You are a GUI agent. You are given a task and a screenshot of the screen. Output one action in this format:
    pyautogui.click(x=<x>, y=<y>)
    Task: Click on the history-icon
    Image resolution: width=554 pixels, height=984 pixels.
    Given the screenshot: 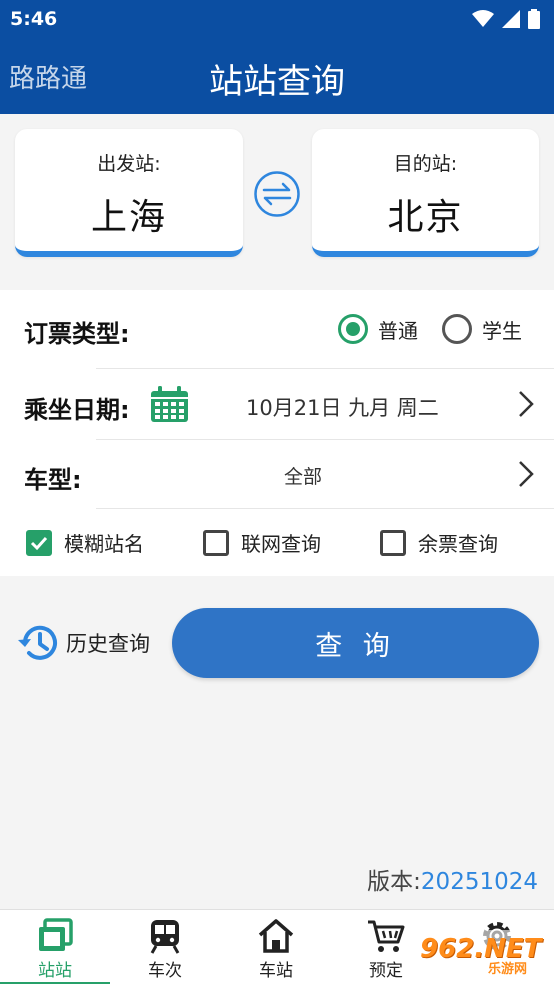 What is the action you would take?
    pyautogui.click(x=37, y=642)
    